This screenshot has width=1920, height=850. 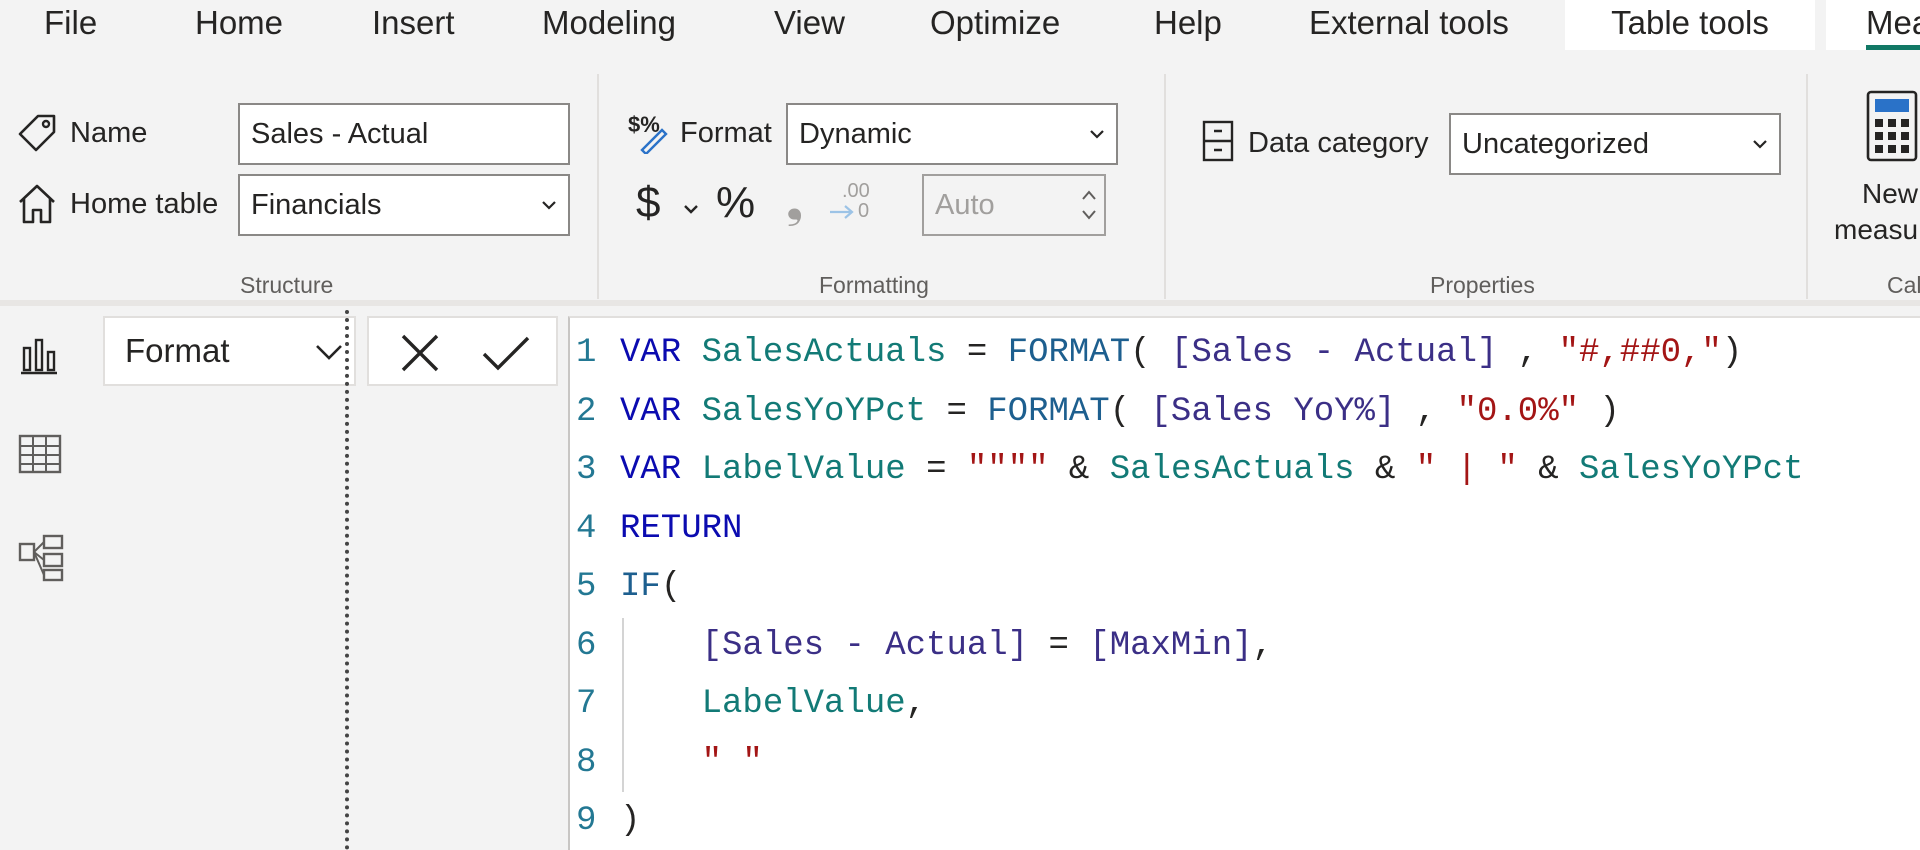 I want to click on code-token: " | ", so click(x=1466, y=470).